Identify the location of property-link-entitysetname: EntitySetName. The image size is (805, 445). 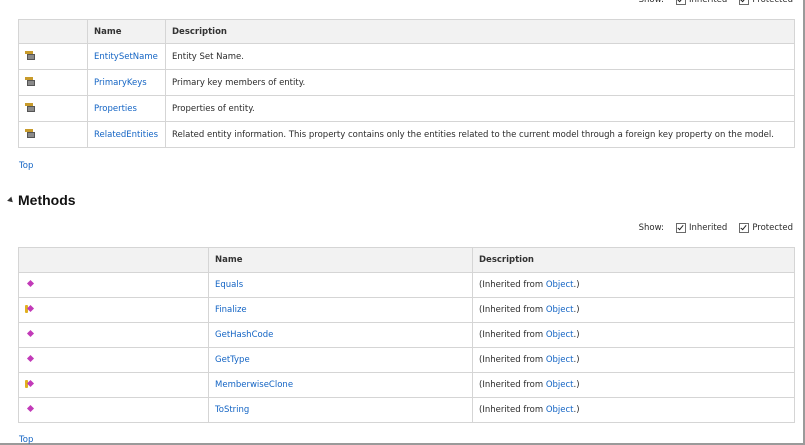
(126, 57).